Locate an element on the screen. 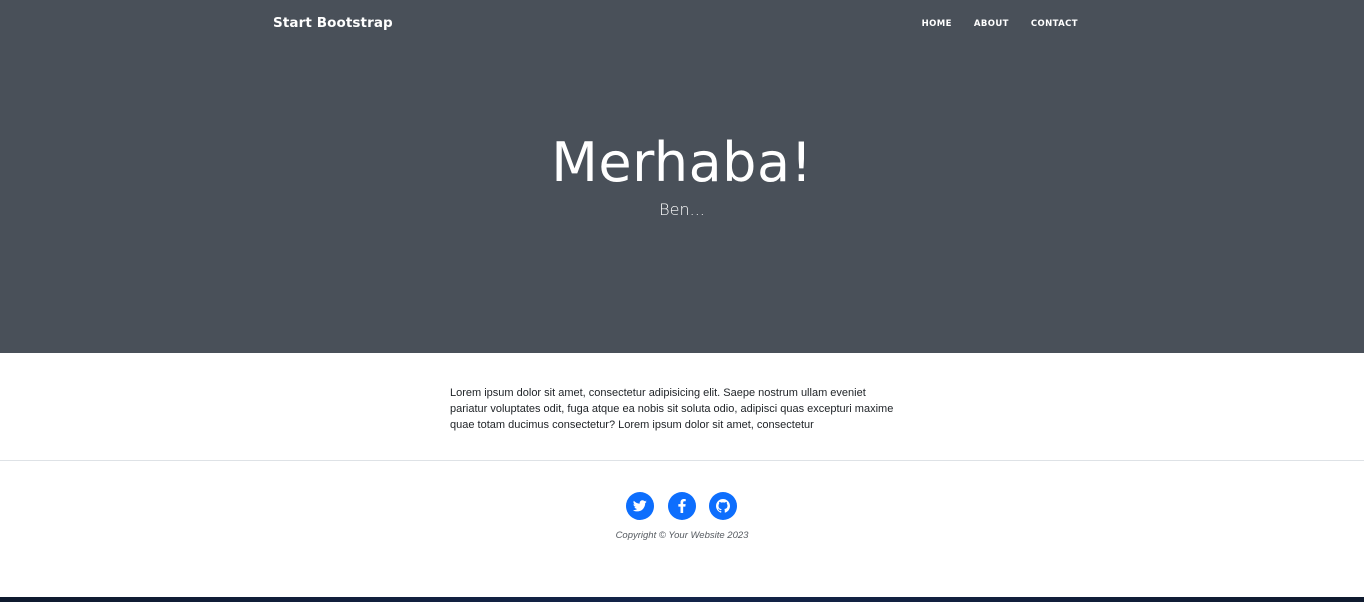 Image resolution: width=1364 pixels, height=602 pixels. facebook-icon is located at coordinates (681, 506).